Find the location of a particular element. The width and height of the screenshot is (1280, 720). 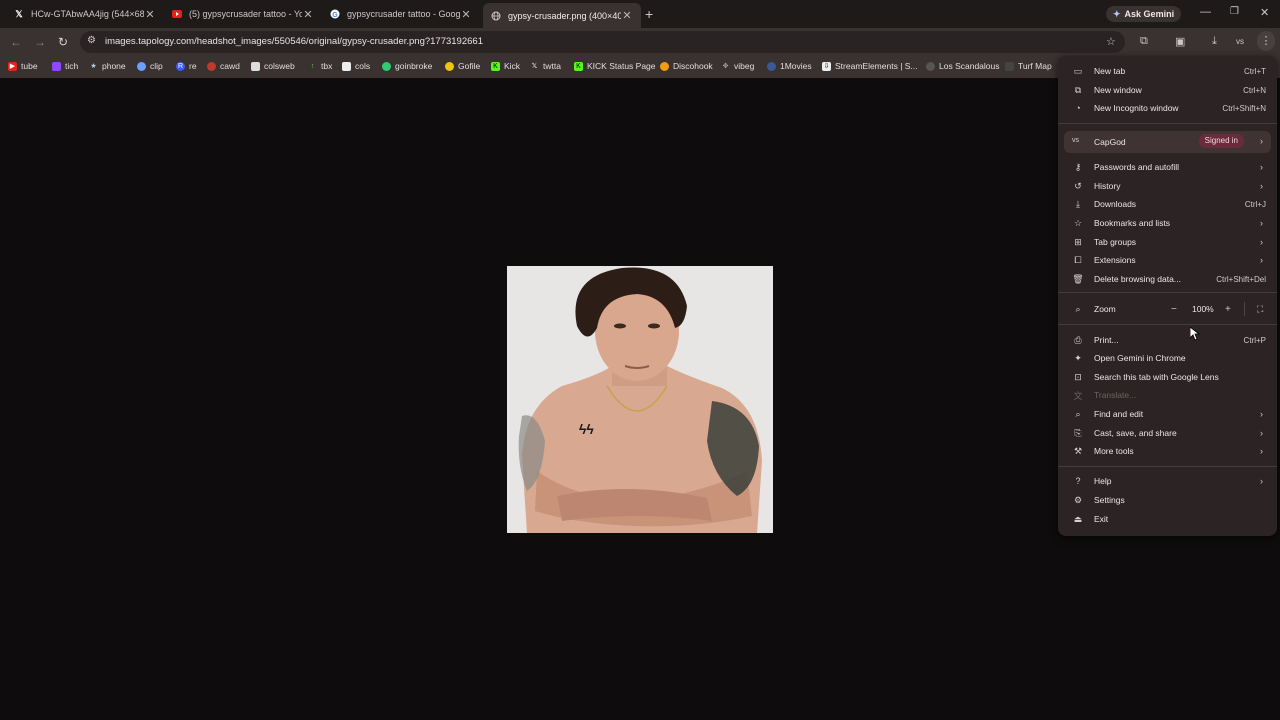

menu-new-window: ⧉ New window Ctrl+N is located at coordinates (1167, 90).